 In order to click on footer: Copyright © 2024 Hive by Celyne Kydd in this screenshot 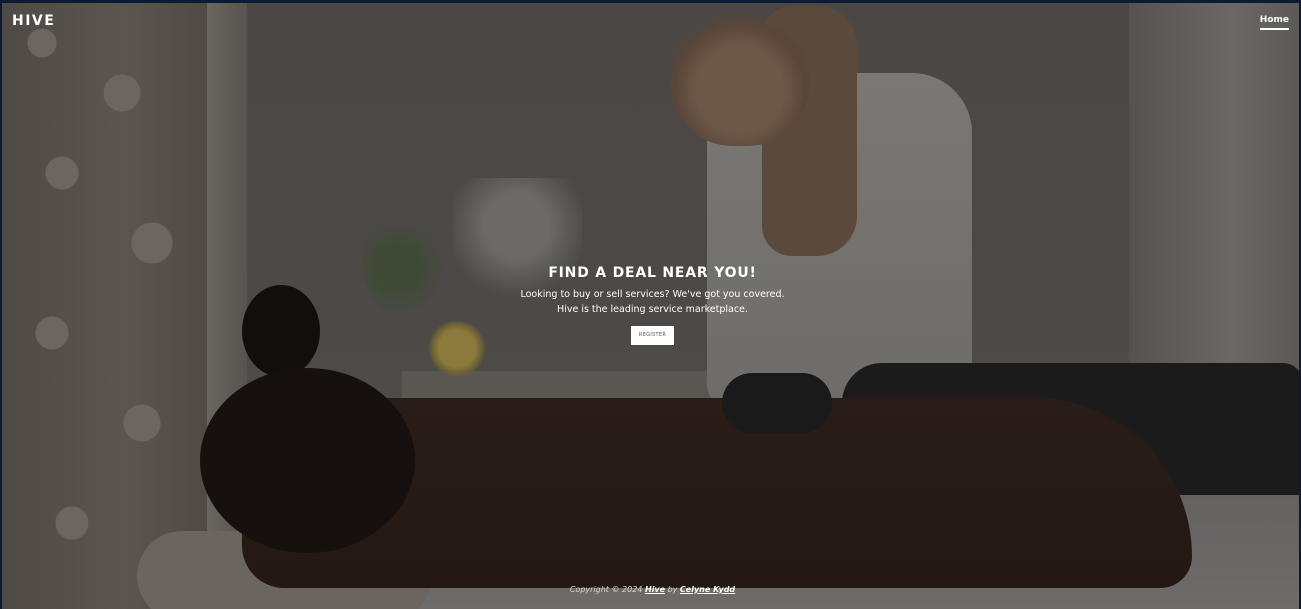, I will do `click(650, 589)`.